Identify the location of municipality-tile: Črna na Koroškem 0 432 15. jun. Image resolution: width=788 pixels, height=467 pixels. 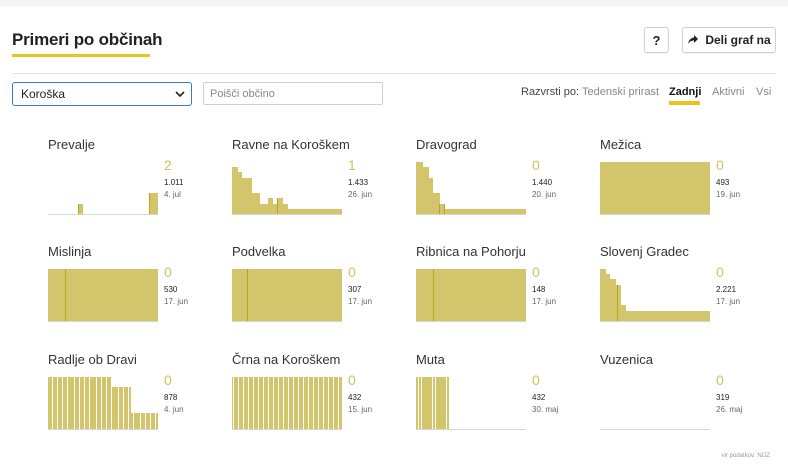
(322, 402).